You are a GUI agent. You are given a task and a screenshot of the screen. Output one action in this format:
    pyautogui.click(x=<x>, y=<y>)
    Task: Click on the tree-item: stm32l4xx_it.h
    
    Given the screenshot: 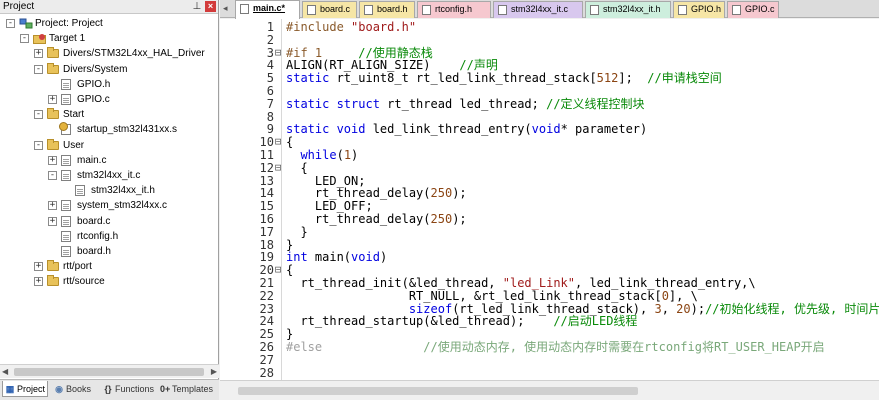 What is the action you would take?
    pyautogui.click(x=109, y=190)
    